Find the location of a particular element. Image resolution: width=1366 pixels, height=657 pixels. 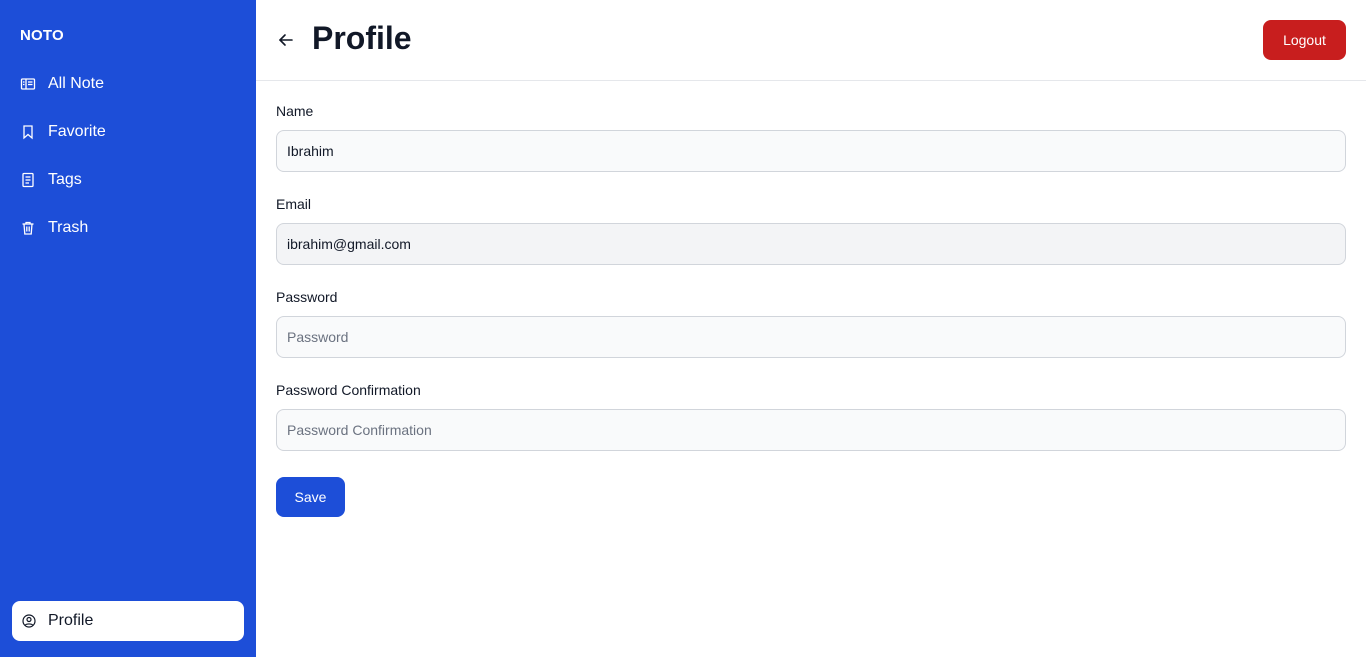

name-field-group: Name is located at coordinates (811, 136).